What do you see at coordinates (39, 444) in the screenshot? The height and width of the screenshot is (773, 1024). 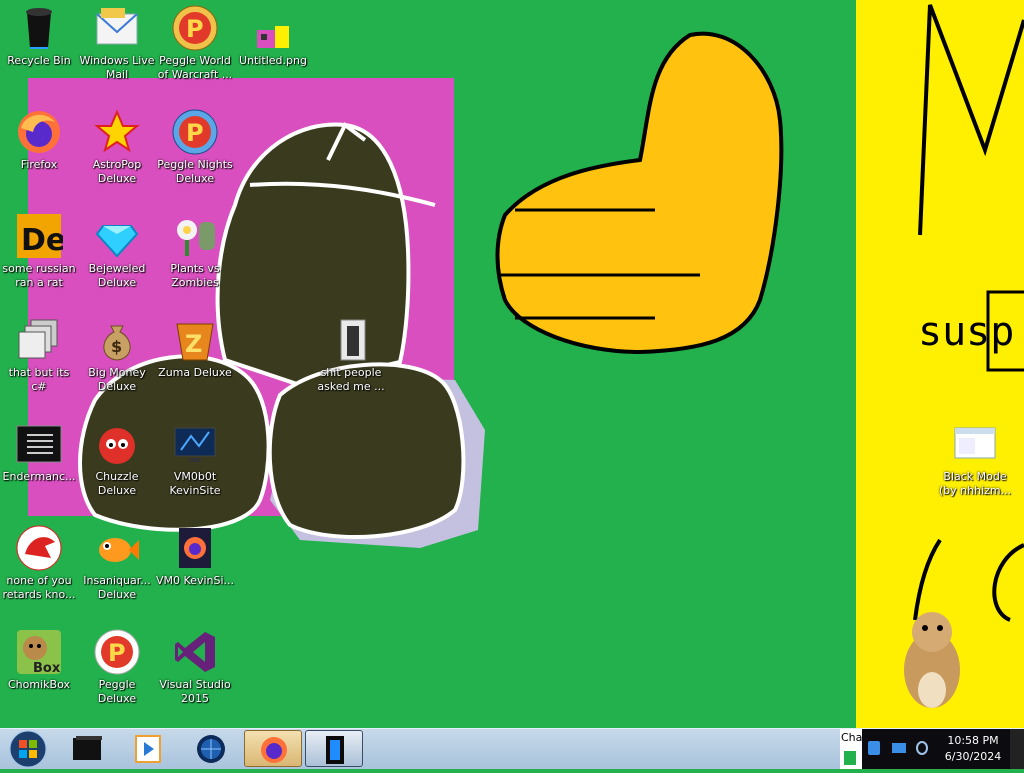 I see `enderman-icon` at bounding box center [39, 444].